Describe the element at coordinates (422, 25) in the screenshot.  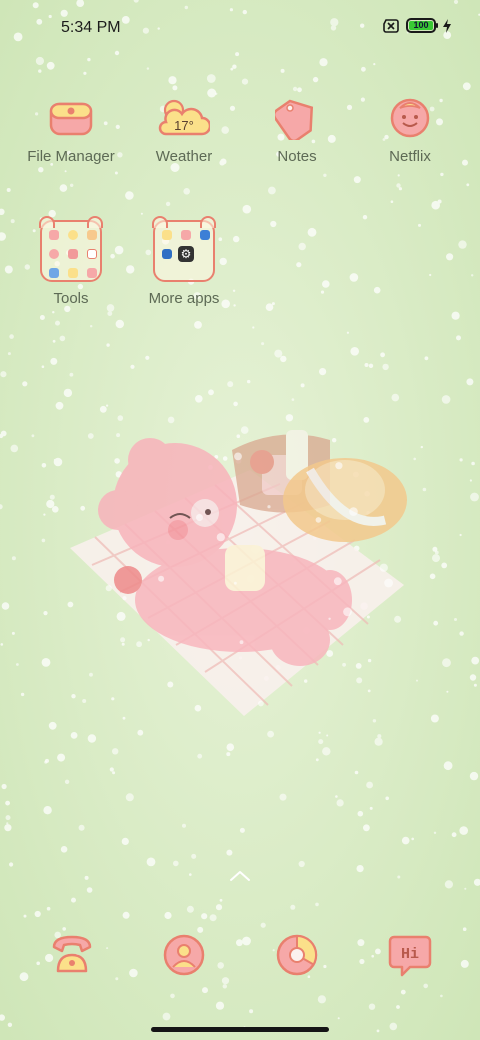
I see `battery-icon: 100` at that location.